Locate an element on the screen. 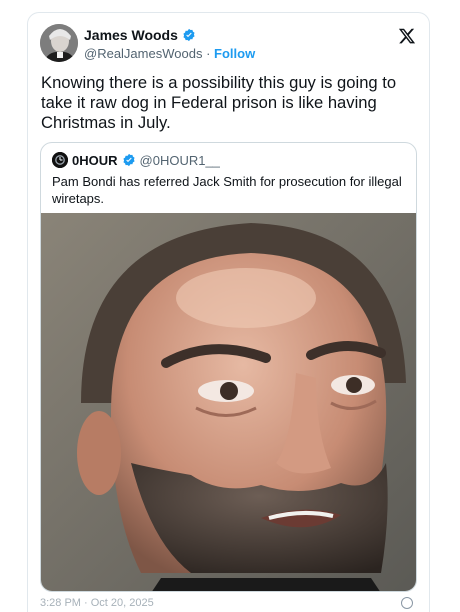  quoted-name: 0HOUR is located at coordinates (95, 160).